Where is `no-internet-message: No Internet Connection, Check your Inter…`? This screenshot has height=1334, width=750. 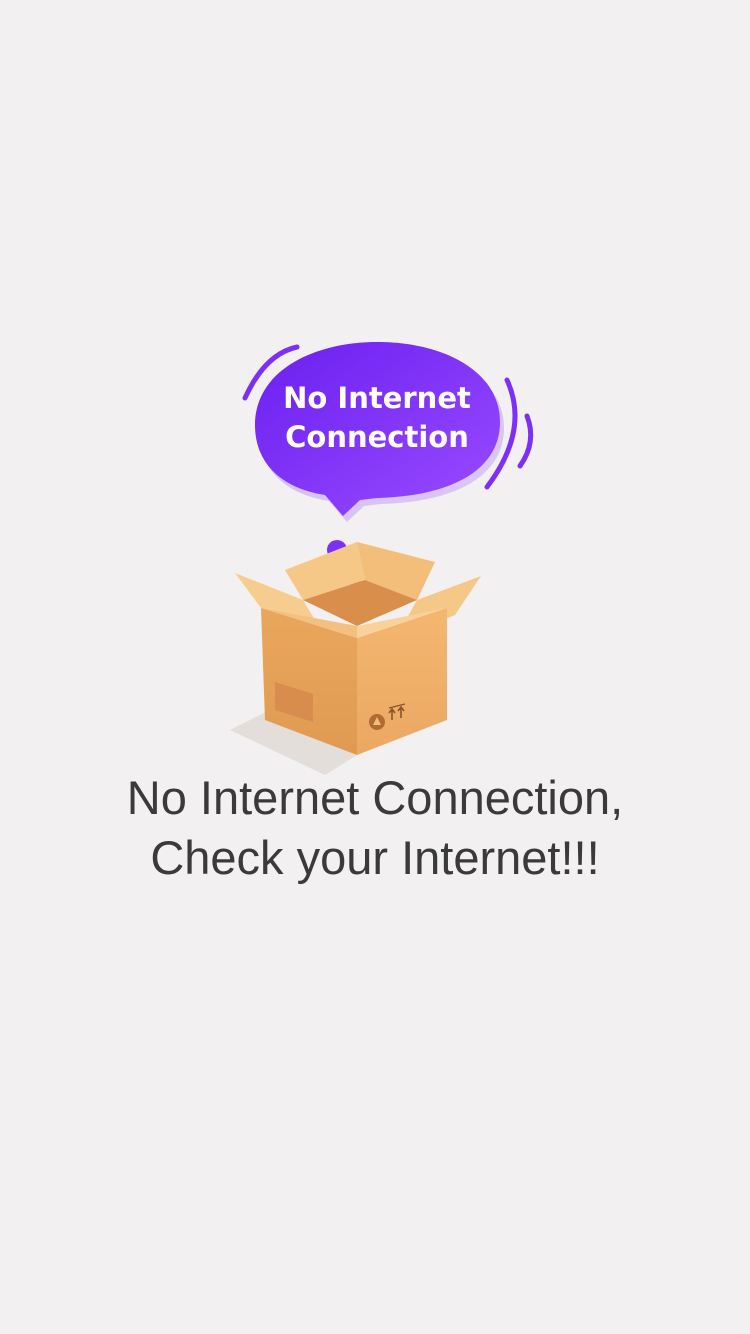 no-internet-message: No Internet Connection, Check your Inter… is located at coordinates (375, 828).